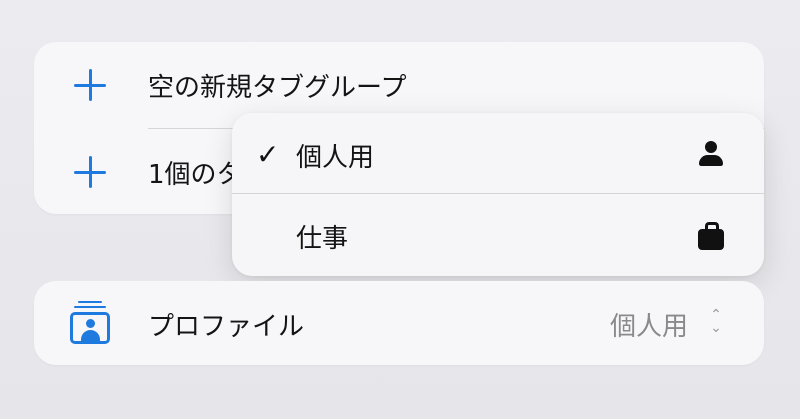  Describe the element at coordinates (268, 154) in the screenshot. I see `checkmark-icon: ✓` at that location.